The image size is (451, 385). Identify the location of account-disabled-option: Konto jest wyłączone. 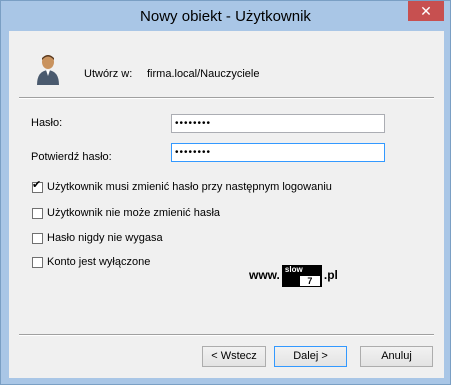
(91, 262).